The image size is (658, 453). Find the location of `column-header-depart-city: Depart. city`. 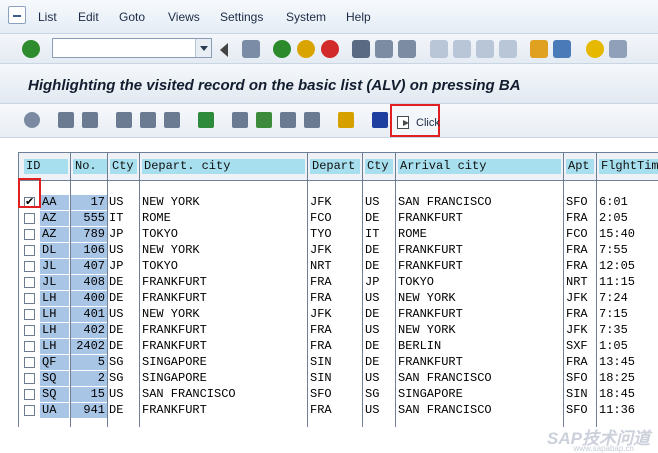

column-header-depart-city: Depart. city is located at coordinates (223, 166).